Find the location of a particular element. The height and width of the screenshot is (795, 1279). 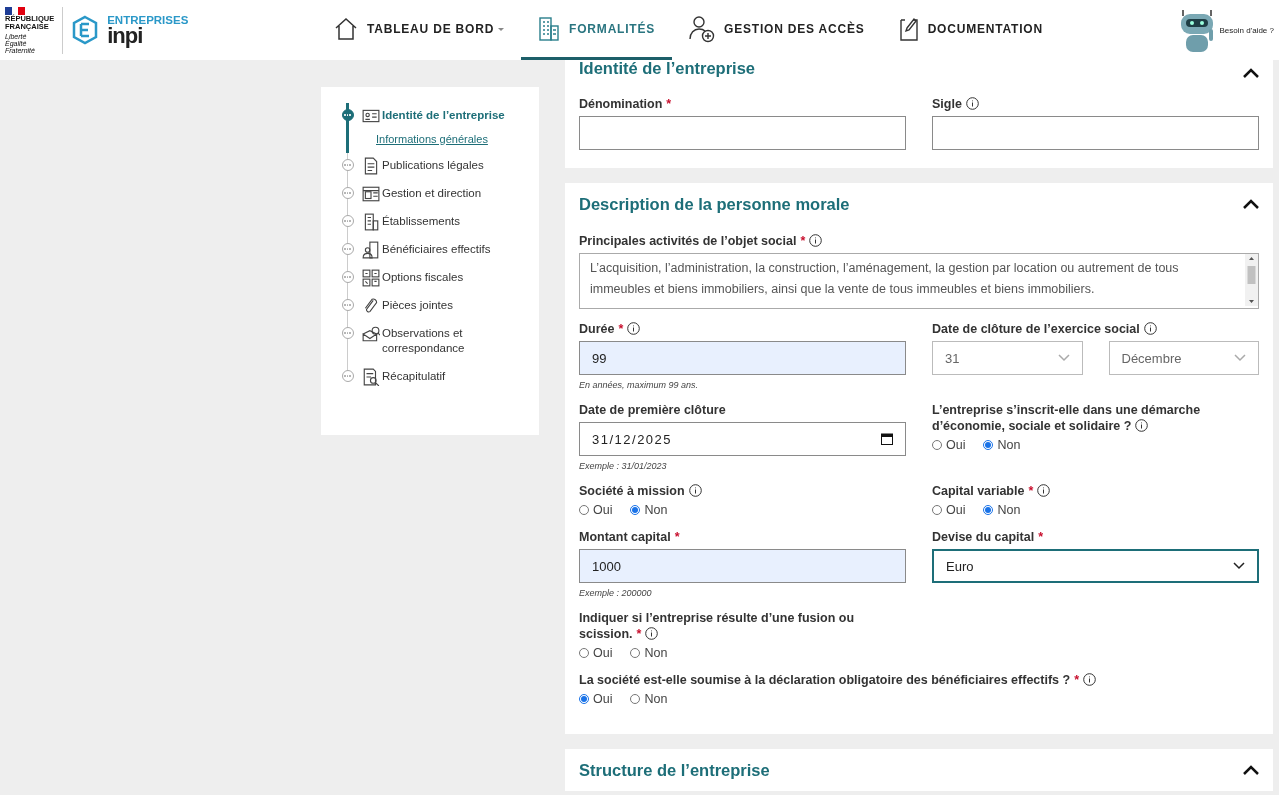

field-label: La société est-elle soumise à la déclaration obligatoire des bénéficiaires effectifs ? * is located at coordinates (829, 680).